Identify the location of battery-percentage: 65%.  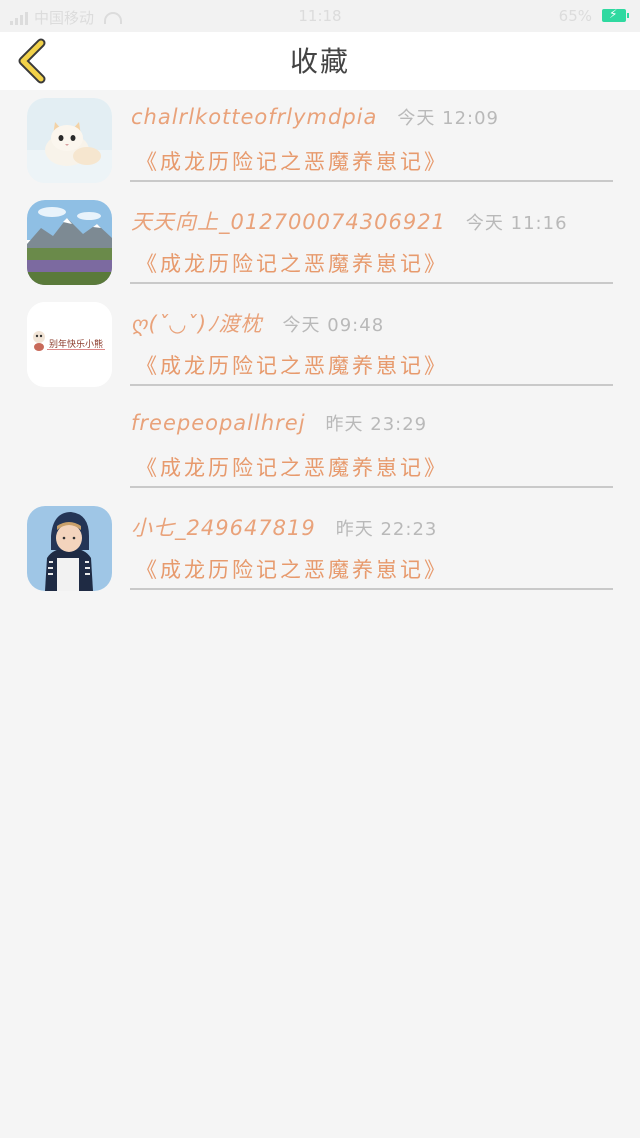
(575, 16).